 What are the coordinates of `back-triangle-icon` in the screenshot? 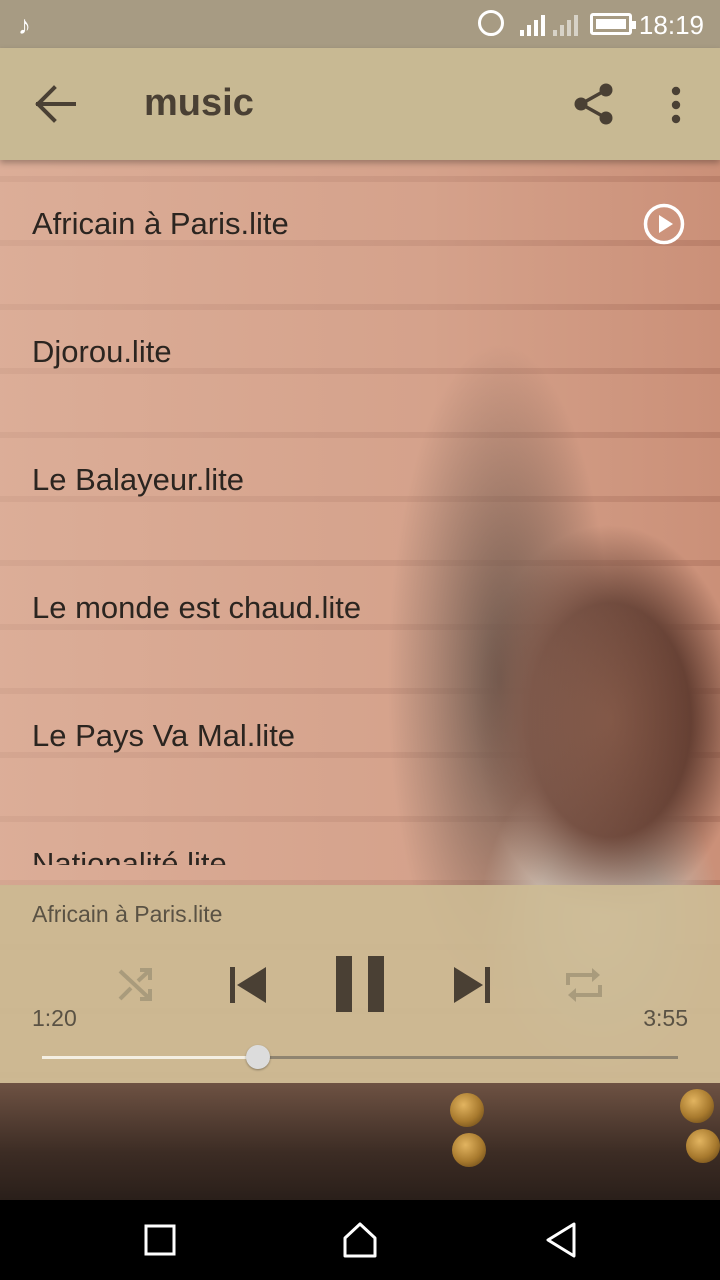 It's located at (561, 1240).